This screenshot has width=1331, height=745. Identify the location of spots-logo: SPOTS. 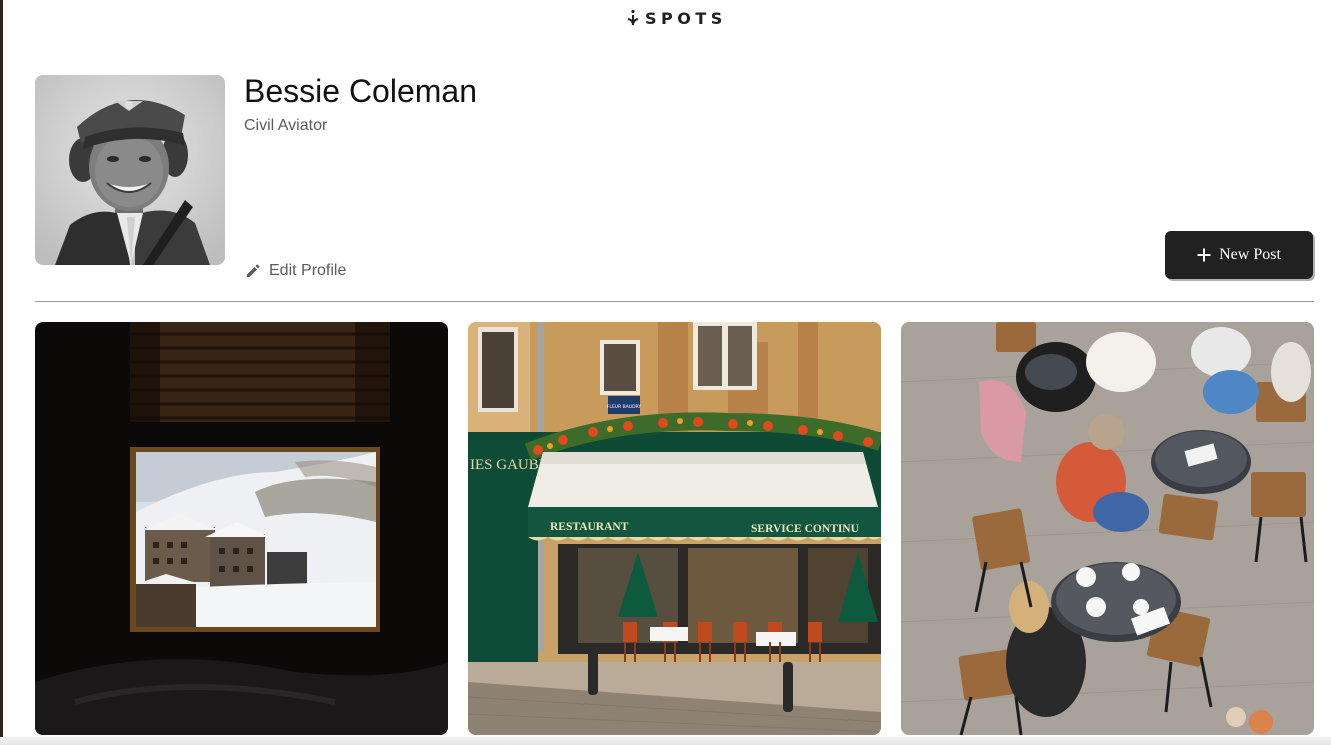
(677, 18).